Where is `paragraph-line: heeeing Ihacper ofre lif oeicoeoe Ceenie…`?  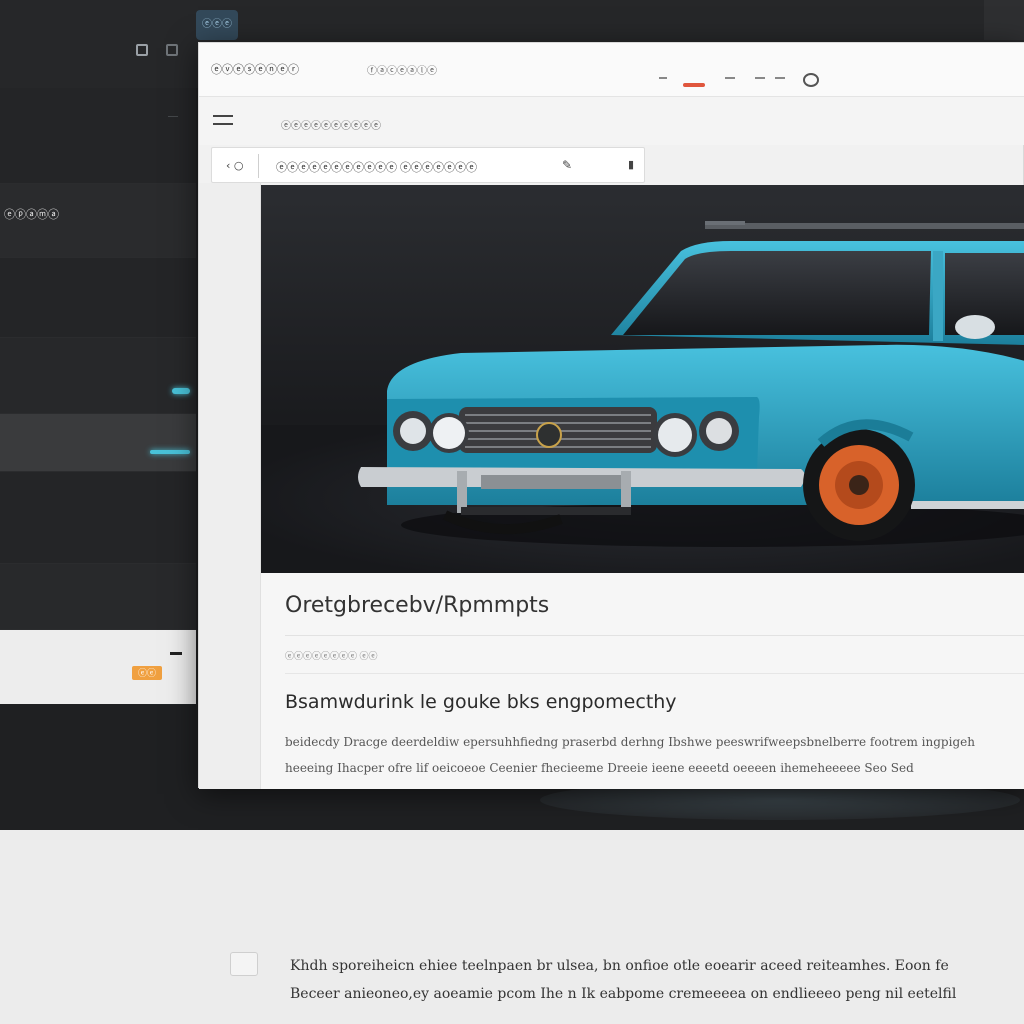 paragraph-line: heeeing Ihacper ofre lif oeicoeoe Ceenie… is located at coordinates (599, 768).